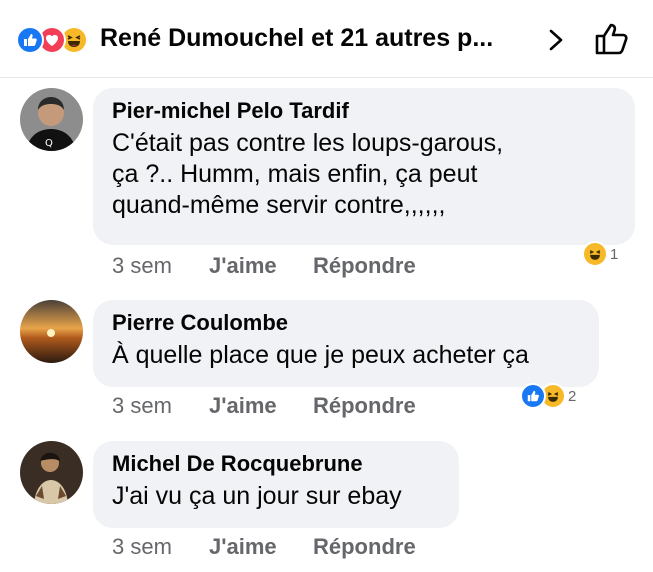 This screenshot has width=653, height=572. What do you see at coordinates (49, 143) in the screenshot?
I see `svg-text: Q` at bounding box center [49, 143].